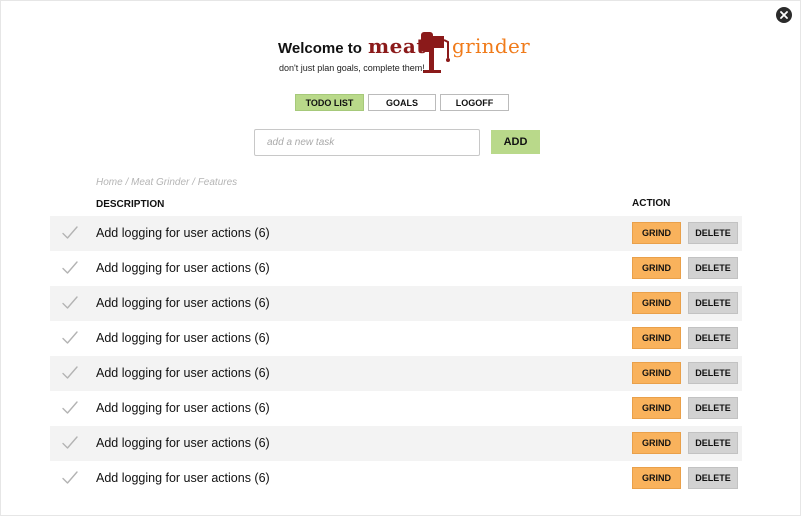 The width and height of the screenshot is (801, 516). What do you see at coordinates (329, 102) in the screenshot?
I see `tab-todo-list: TODO LIST` at bounding box center [329, 102].